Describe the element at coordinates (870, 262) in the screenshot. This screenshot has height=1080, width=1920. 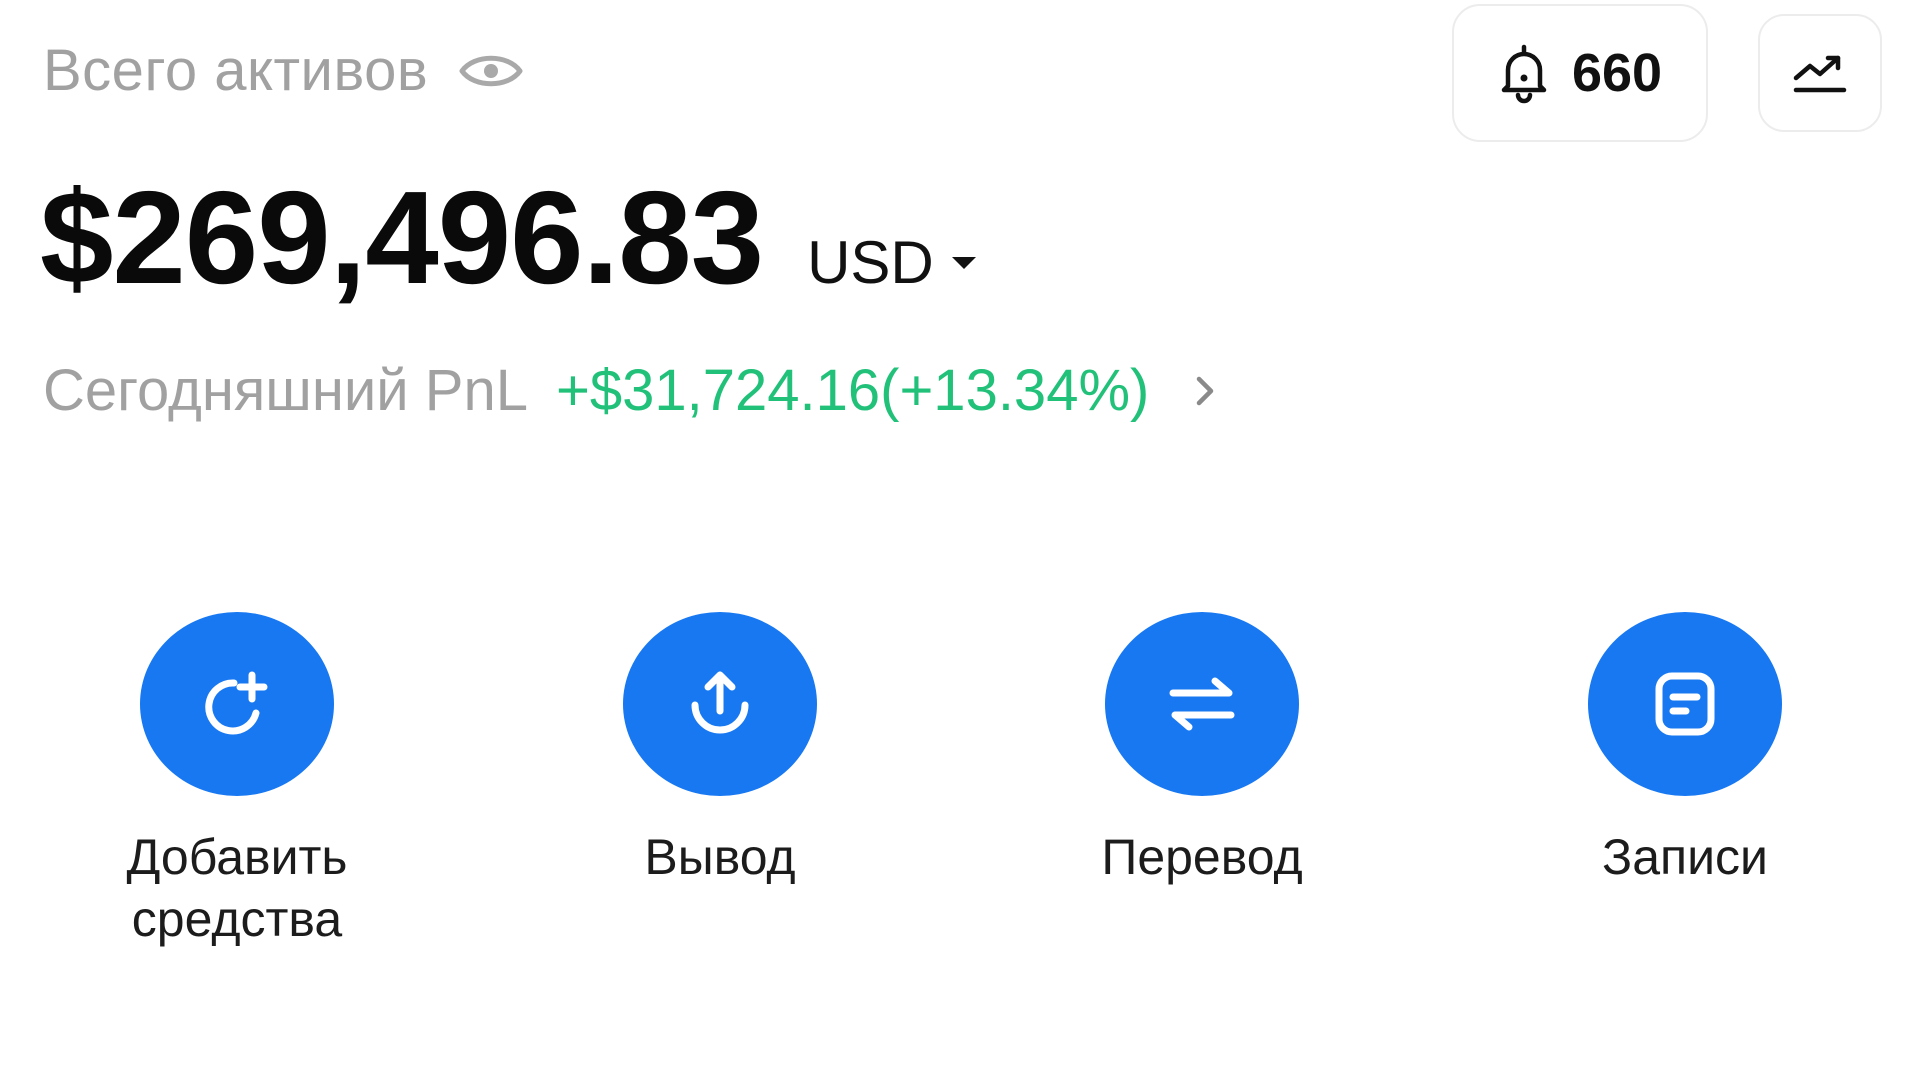
I see `currency-label: USD` at that location.